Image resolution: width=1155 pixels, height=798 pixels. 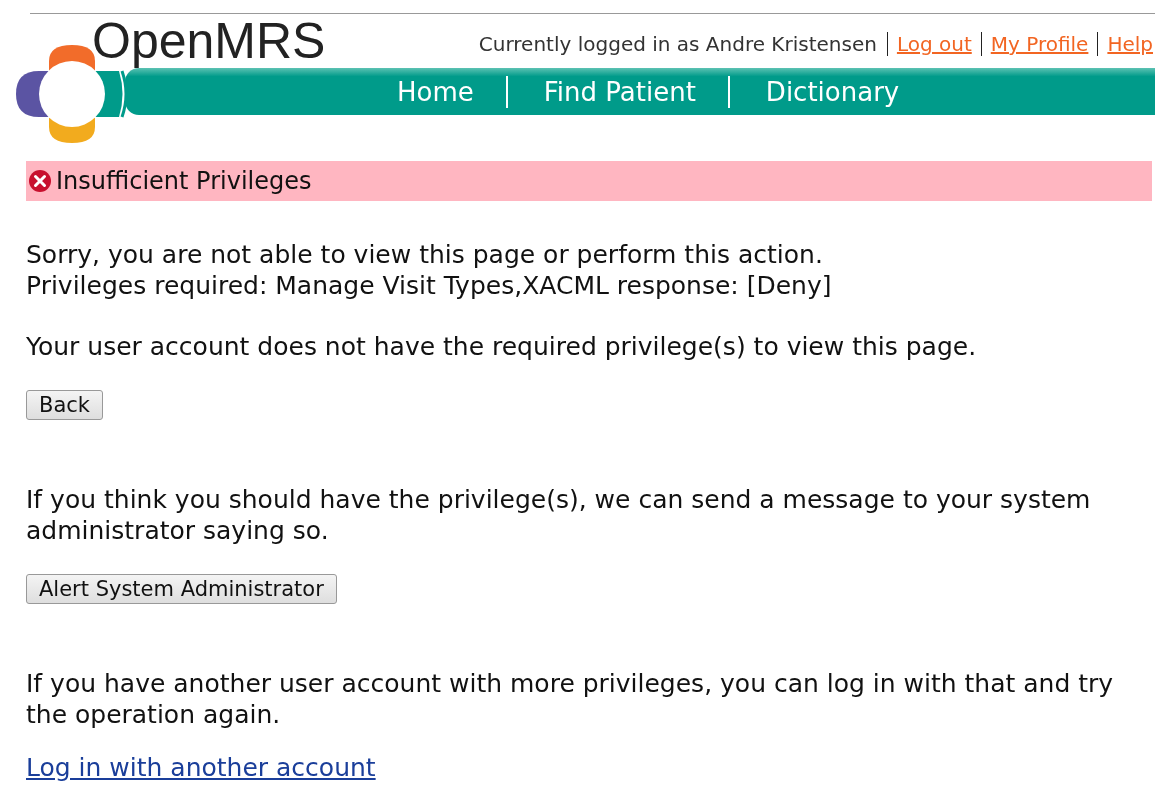 I want to click on message-text: If you have another user account with more privileges, you can log in with that and try the operation again., so click(x=570, y=699).